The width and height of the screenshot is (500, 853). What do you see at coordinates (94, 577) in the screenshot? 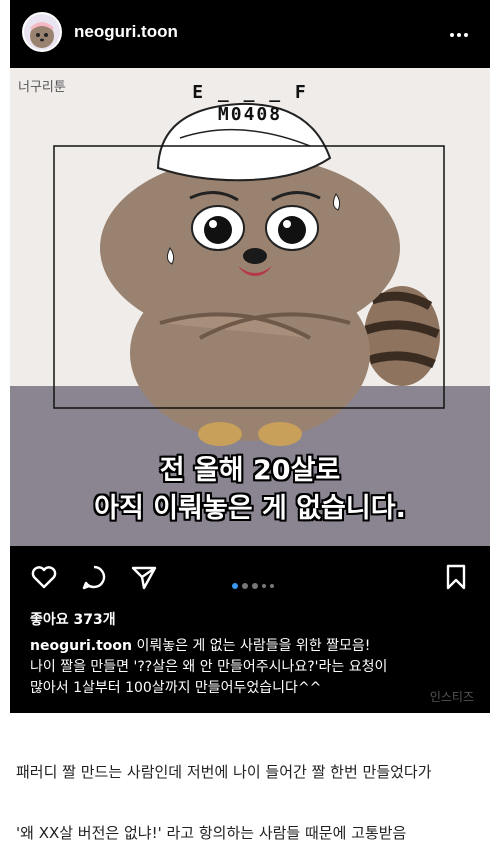
I see `comment-icon` at bounding box center [94, 577].